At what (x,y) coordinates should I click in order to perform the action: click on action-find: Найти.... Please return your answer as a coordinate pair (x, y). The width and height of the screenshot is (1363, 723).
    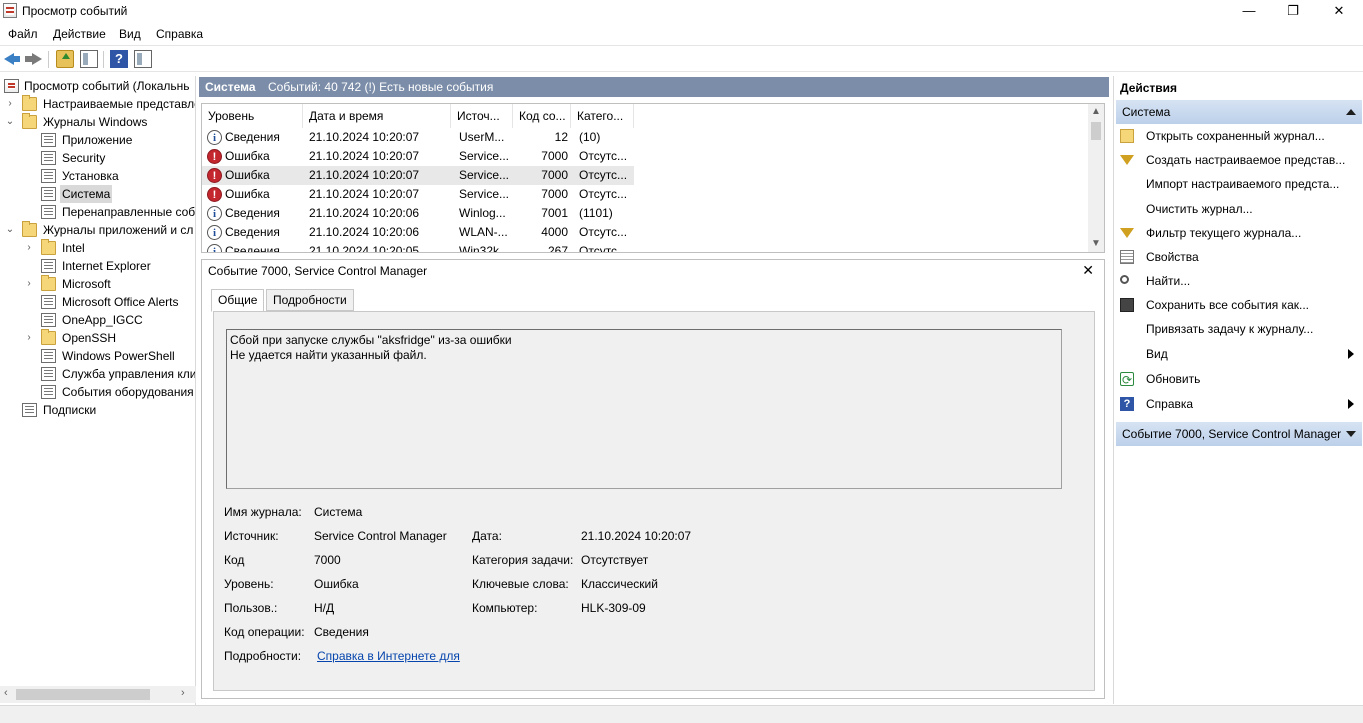
    Looking at the image, I should click on (1238, 281).